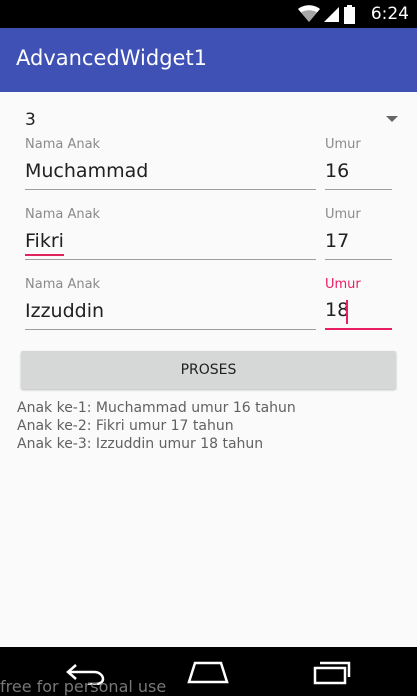 Image resolution: width=417 pixels, height=696 pixels. Describe the element at coordinates (44, 255) in the screenshot. I see `spell-check-underline` at that location.